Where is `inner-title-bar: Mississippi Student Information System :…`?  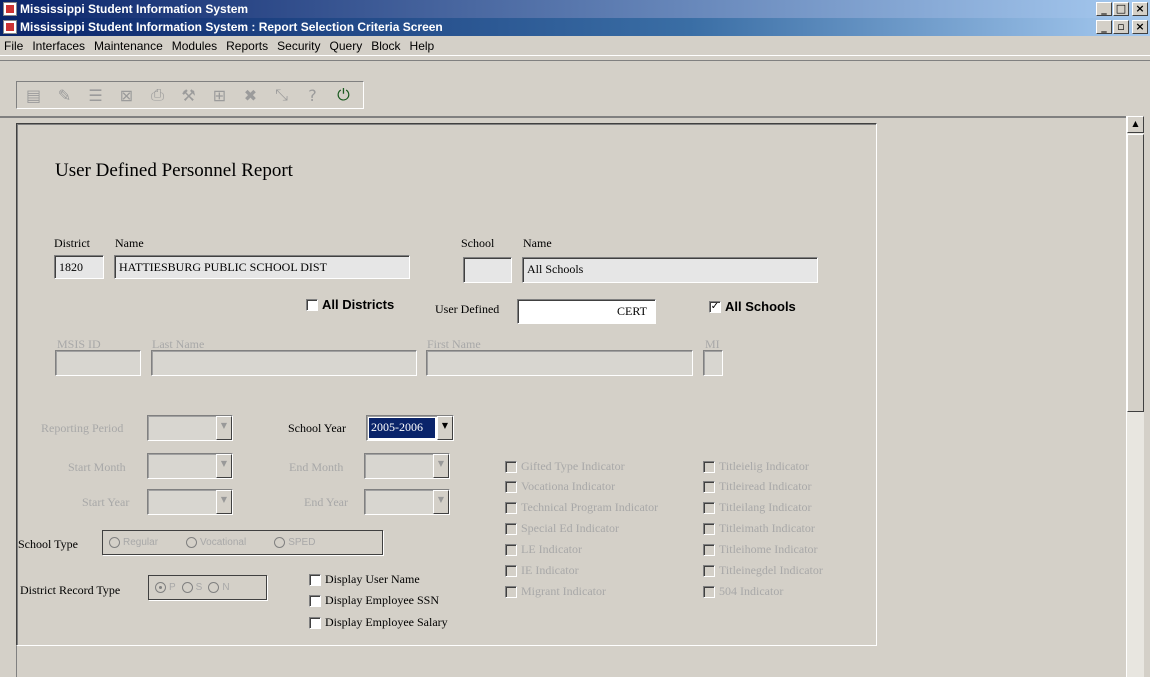
inner-title-bar: Mississippi Student Information System :… is located at coordinates (575, 27).